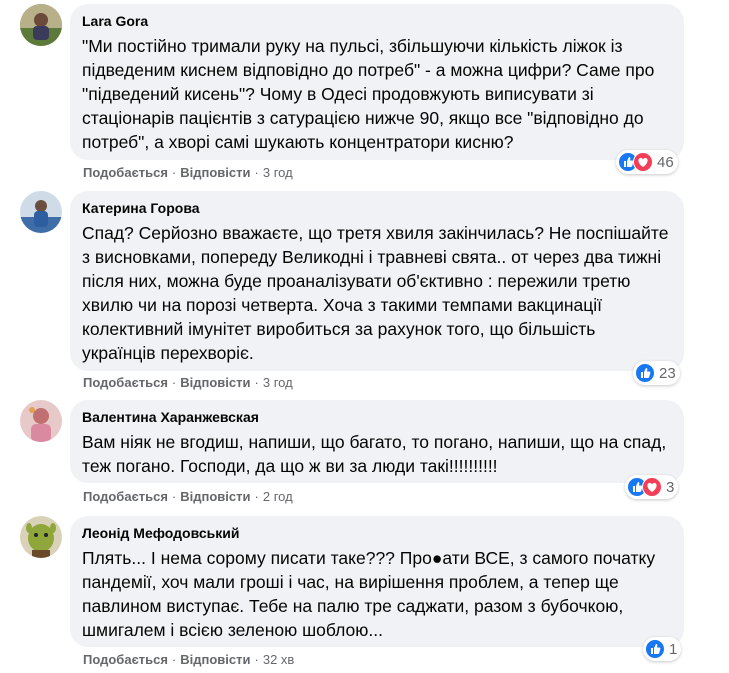  Describe the element at coordinates (667, 373) in the screenshot. I see `reaction-count: 23` at that location.